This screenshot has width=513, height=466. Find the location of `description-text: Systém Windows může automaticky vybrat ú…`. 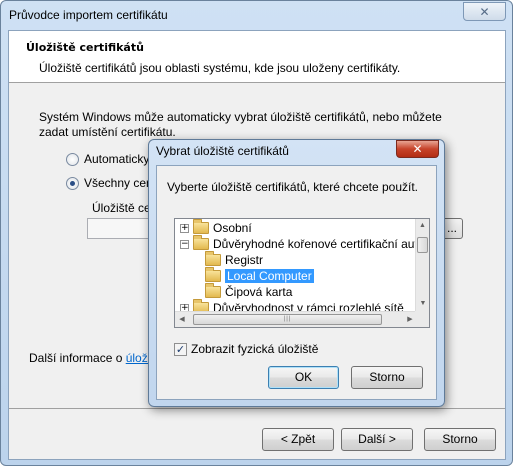

description-text: Systém Windows může automaticky vybrat ú… is located at coordinates (240, 124).